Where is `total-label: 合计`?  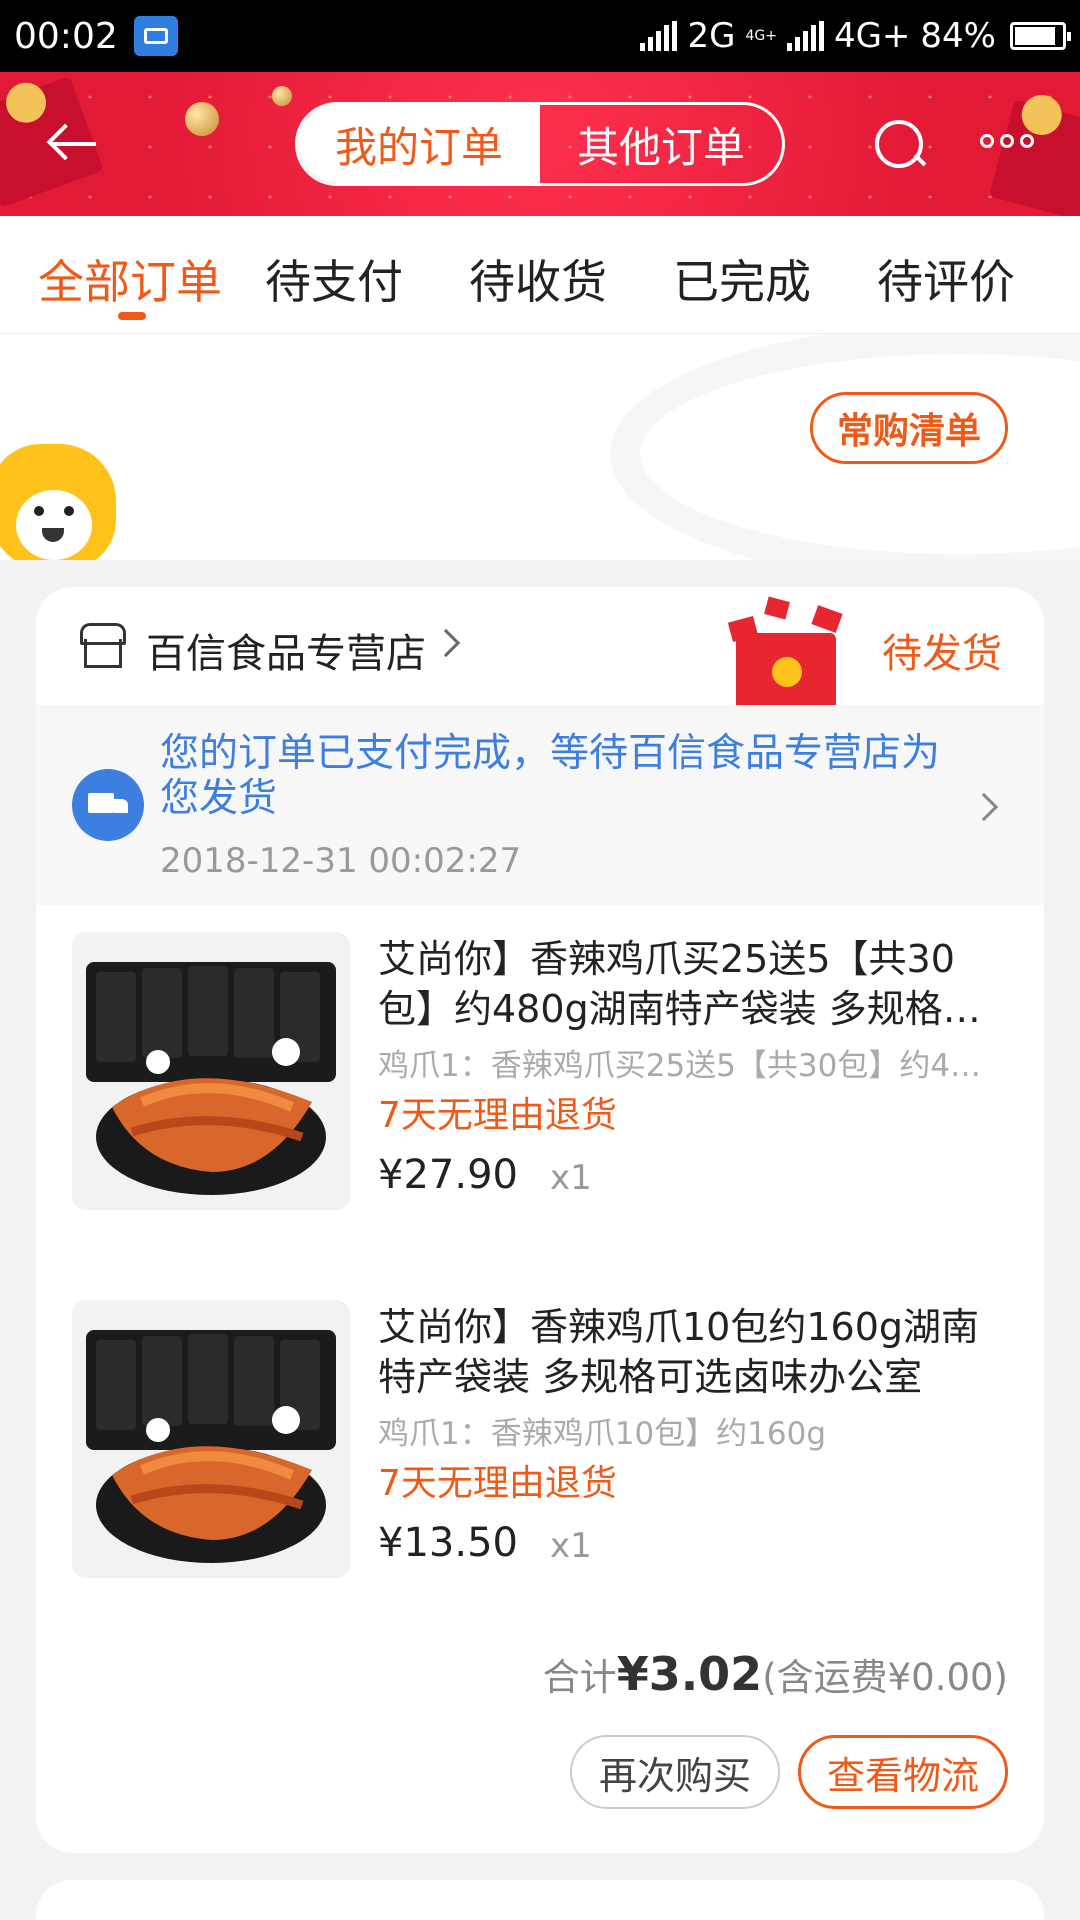 total-label: 合计 is located at coordinates (579, 1677).